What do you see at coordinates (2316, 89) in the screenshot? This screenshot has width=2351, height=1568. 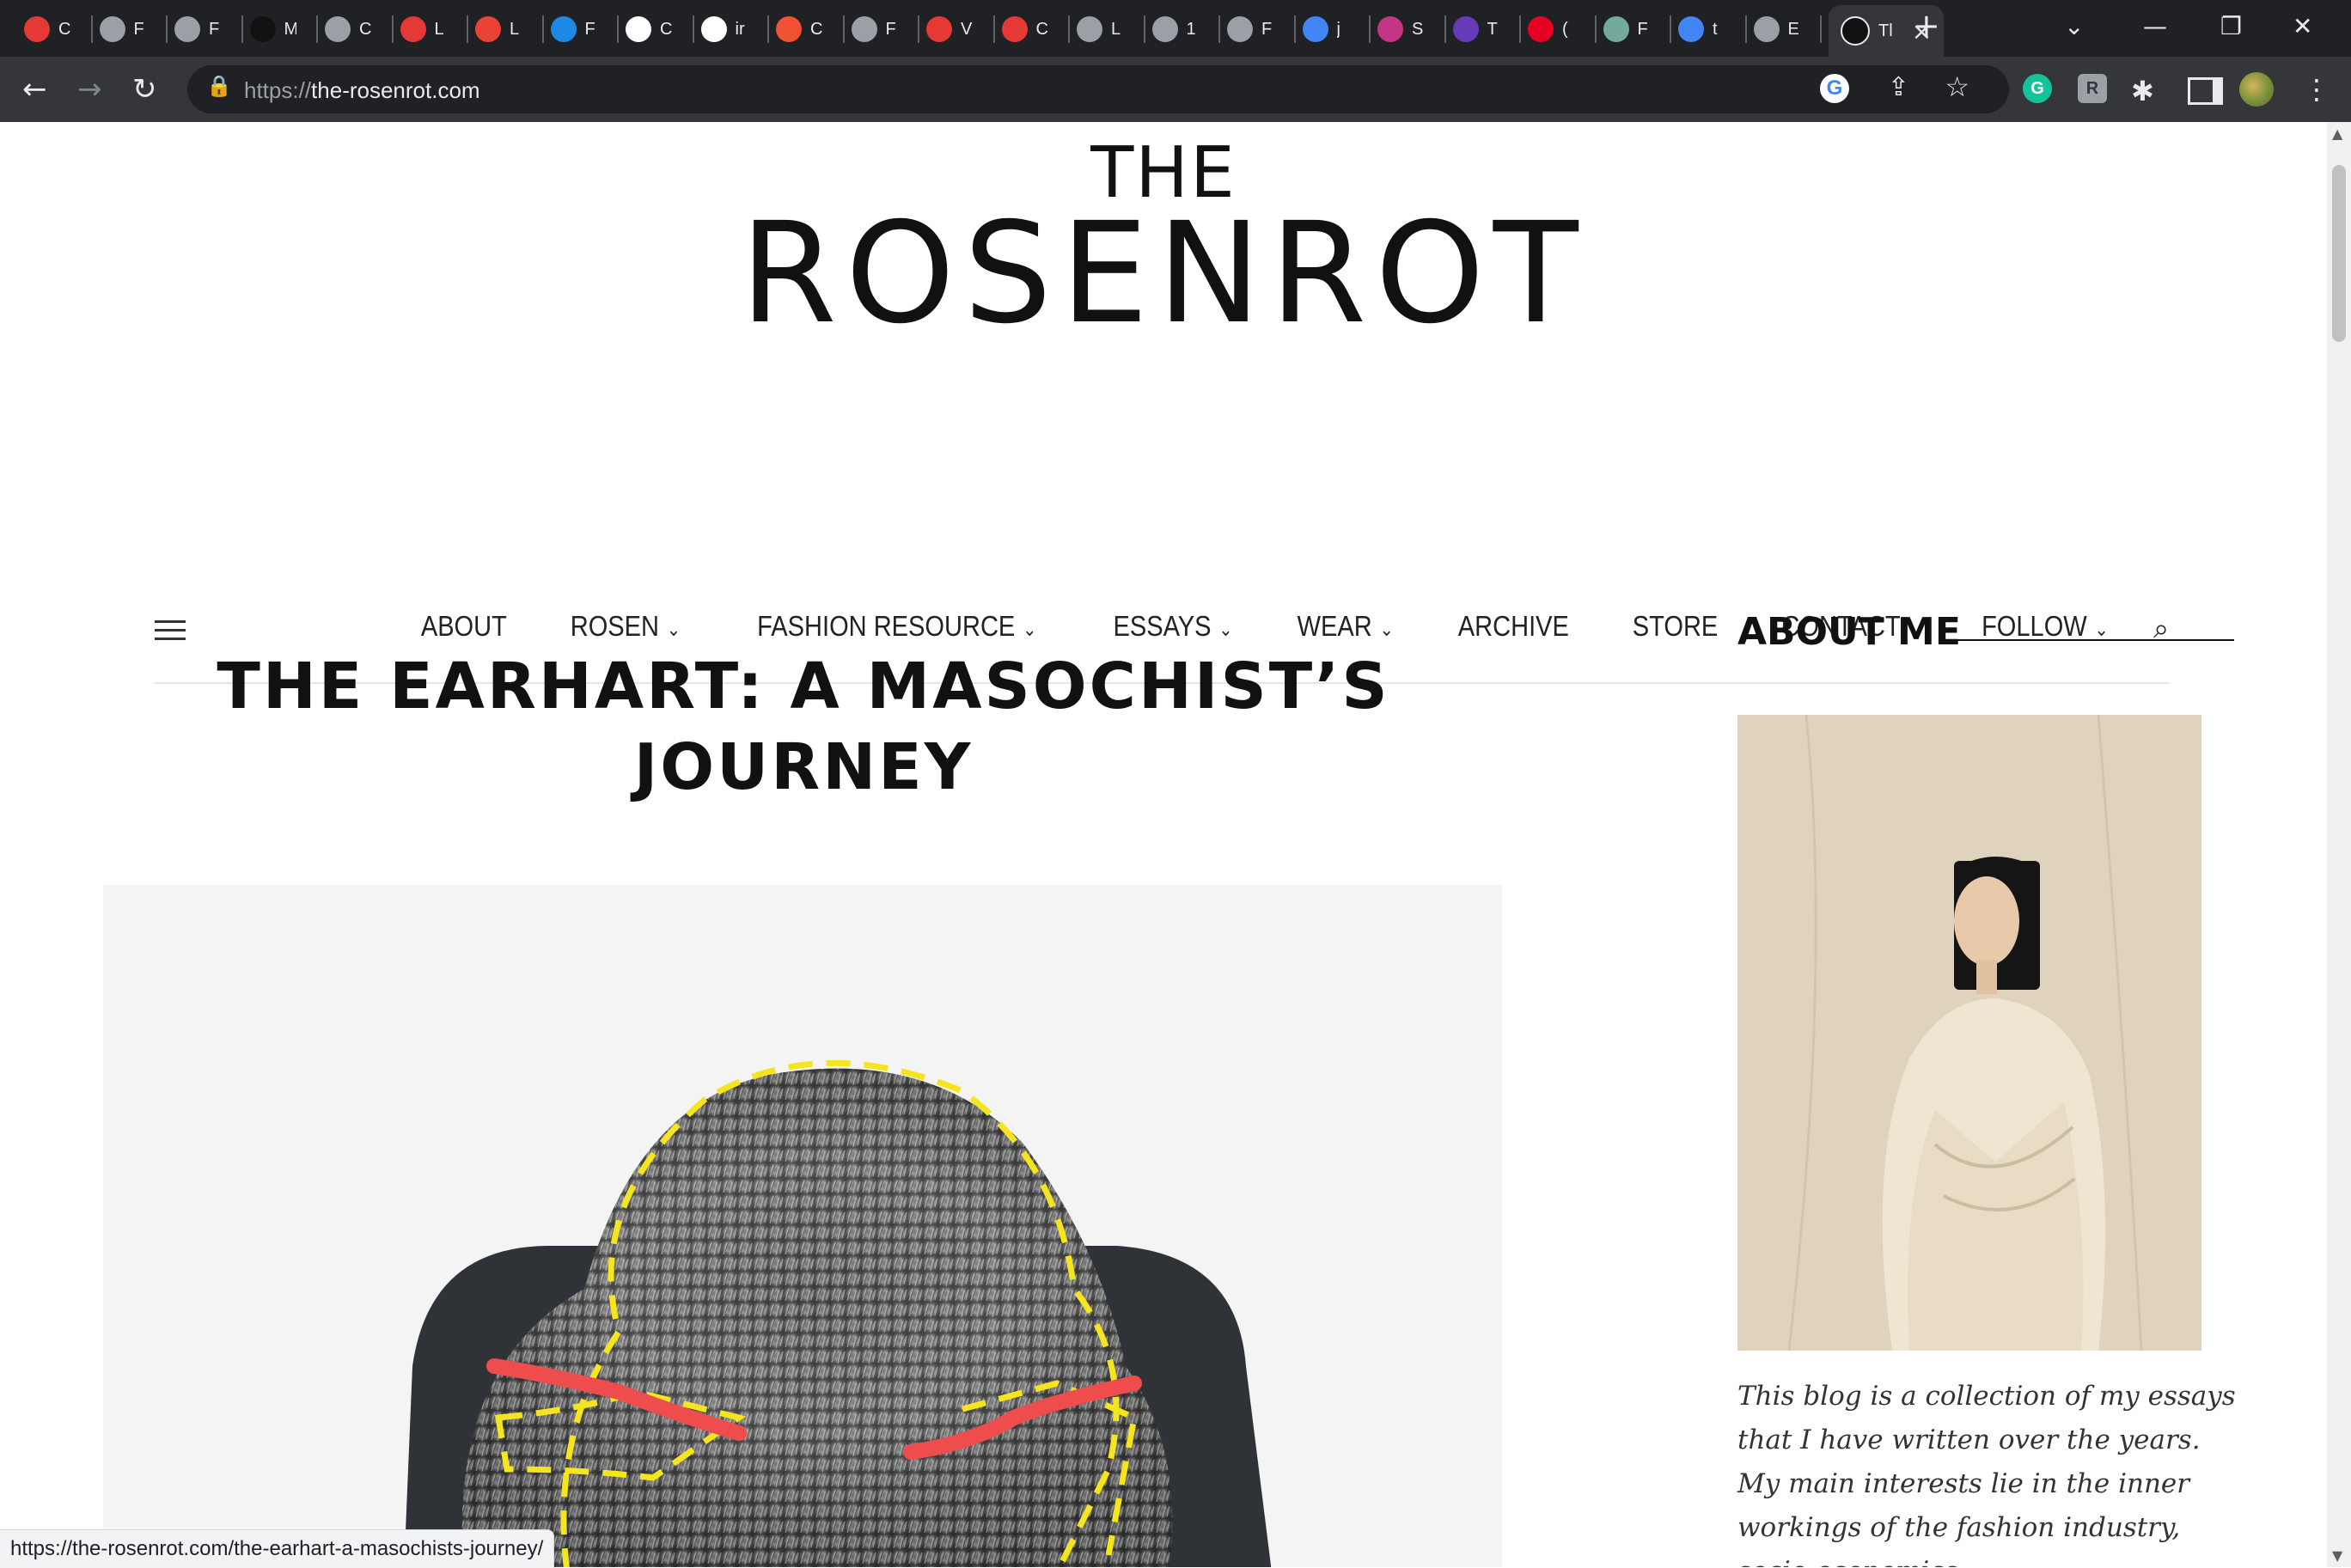 I see `menu-kebab-icon: ⋮` at bounding box center [2316, 89].